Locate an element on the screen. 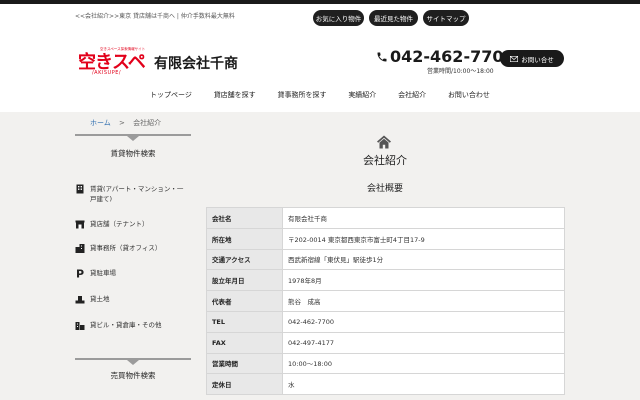 This screenshot has width=640, height=400. table-row: FAX 042-497-4177 is located at coordinates (385, 342).